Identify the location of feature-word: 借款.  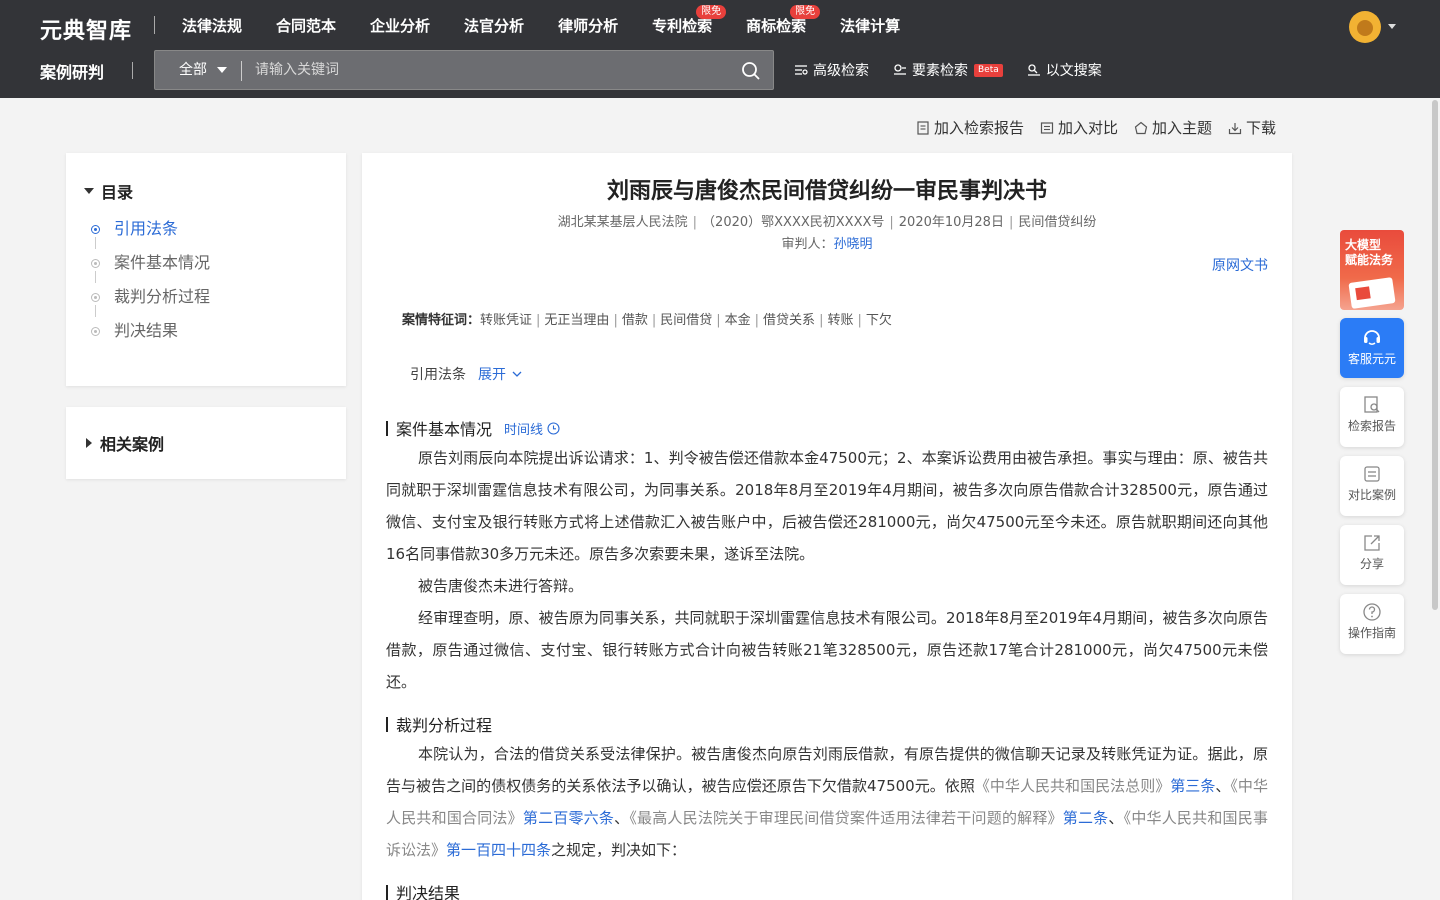
(635, 320).